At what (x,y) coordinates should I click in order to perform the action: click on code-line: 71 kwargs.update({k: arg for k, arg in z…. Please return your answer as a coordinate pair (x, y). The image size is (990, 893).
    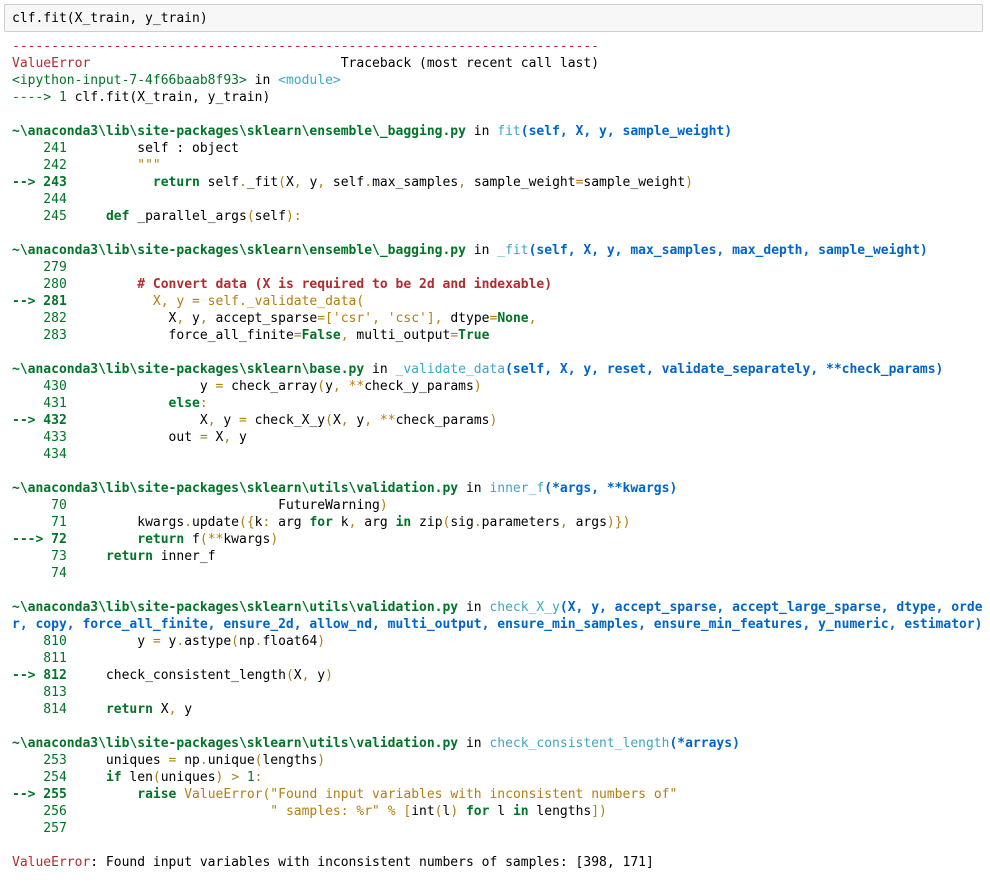
    Looking at the image, I should click on (321, 522).